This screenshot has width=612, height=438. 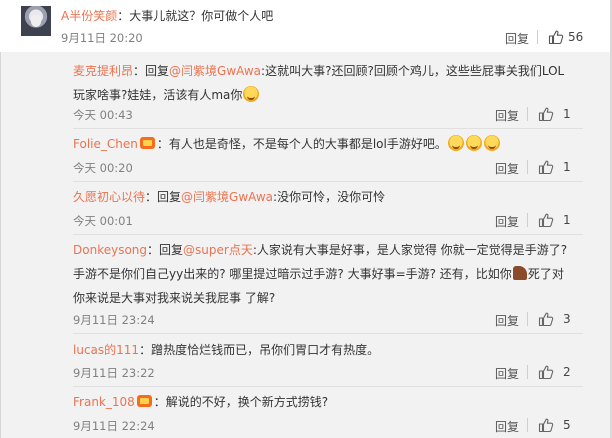 I want to click on avatar-face, so click(x=36, y=21).